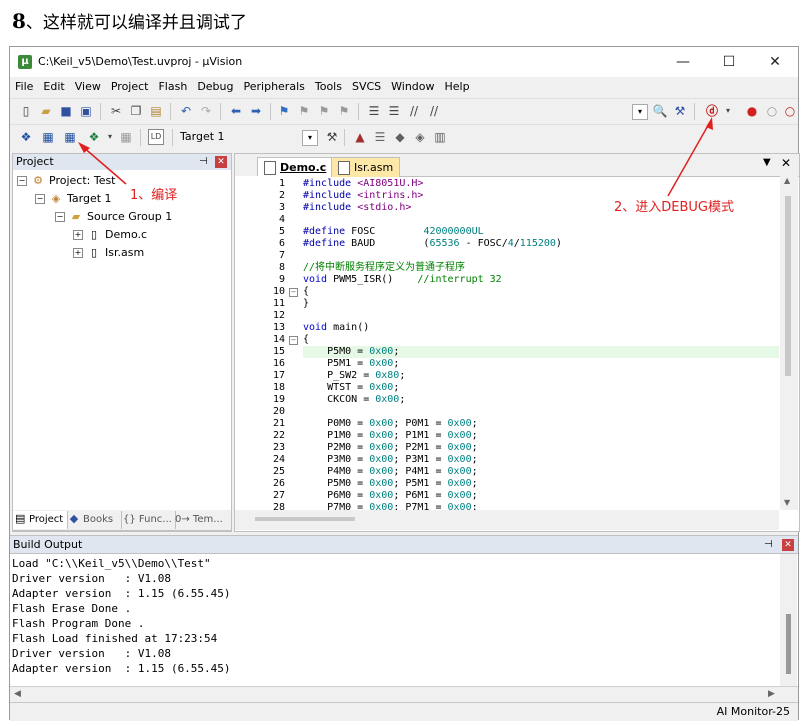 Image resolution: width=808 pixels, height=726 pixels. Describe the element at coordinates (395, 157) in the screenshot. I see `annotation-arrows` at that location.